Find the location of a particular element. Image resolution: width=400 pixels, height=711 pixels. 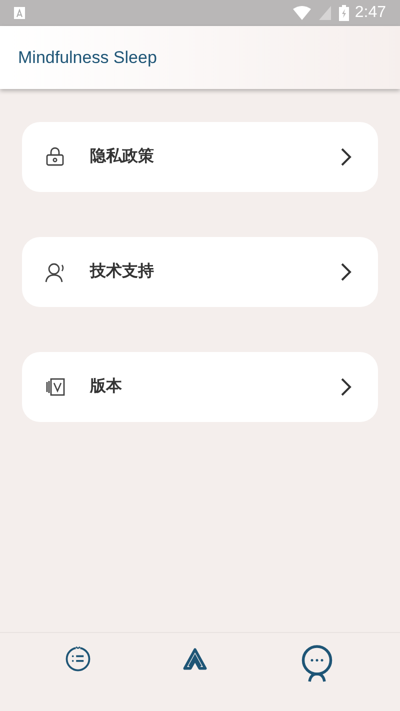

no-sim-icon is located at coordinates (324, 13).